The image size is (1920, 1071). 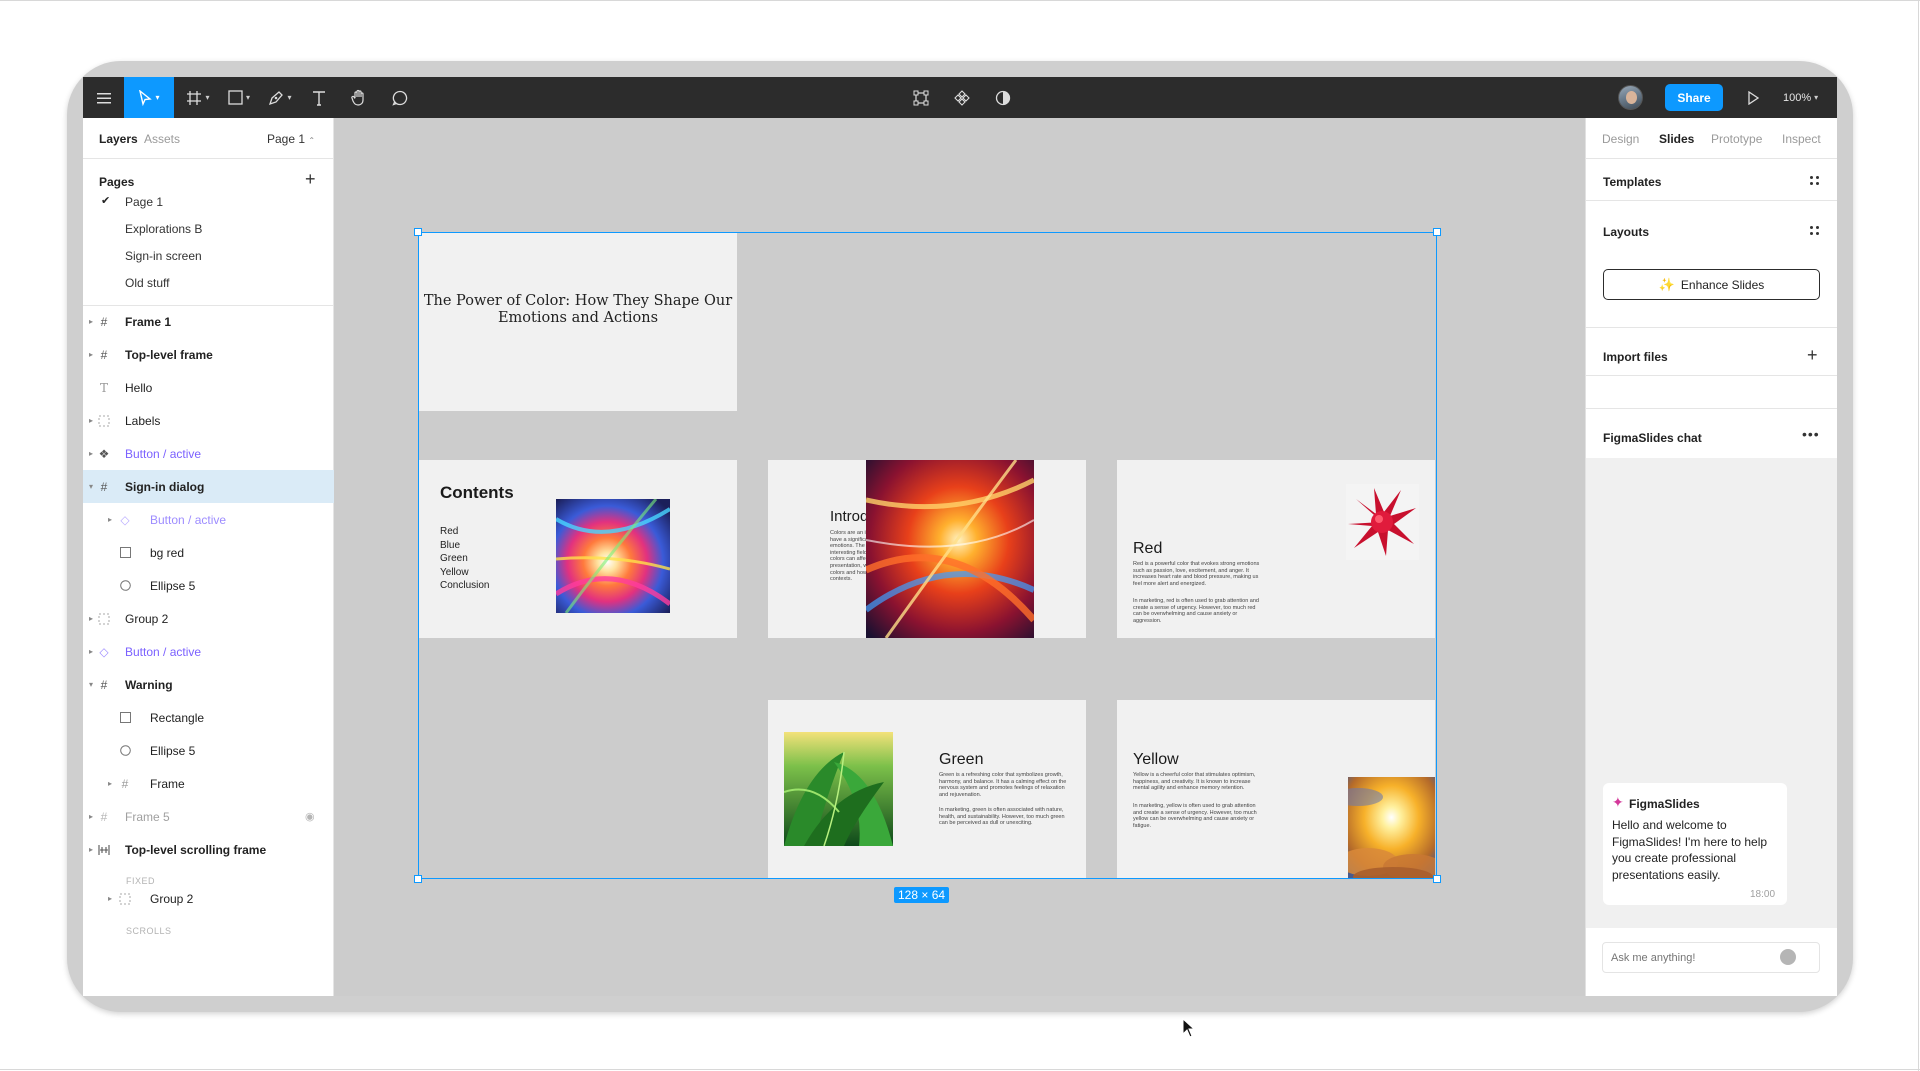 I want to click on layer-row: ▸ Top-level scrolling frame, so click(x=208, y=849).